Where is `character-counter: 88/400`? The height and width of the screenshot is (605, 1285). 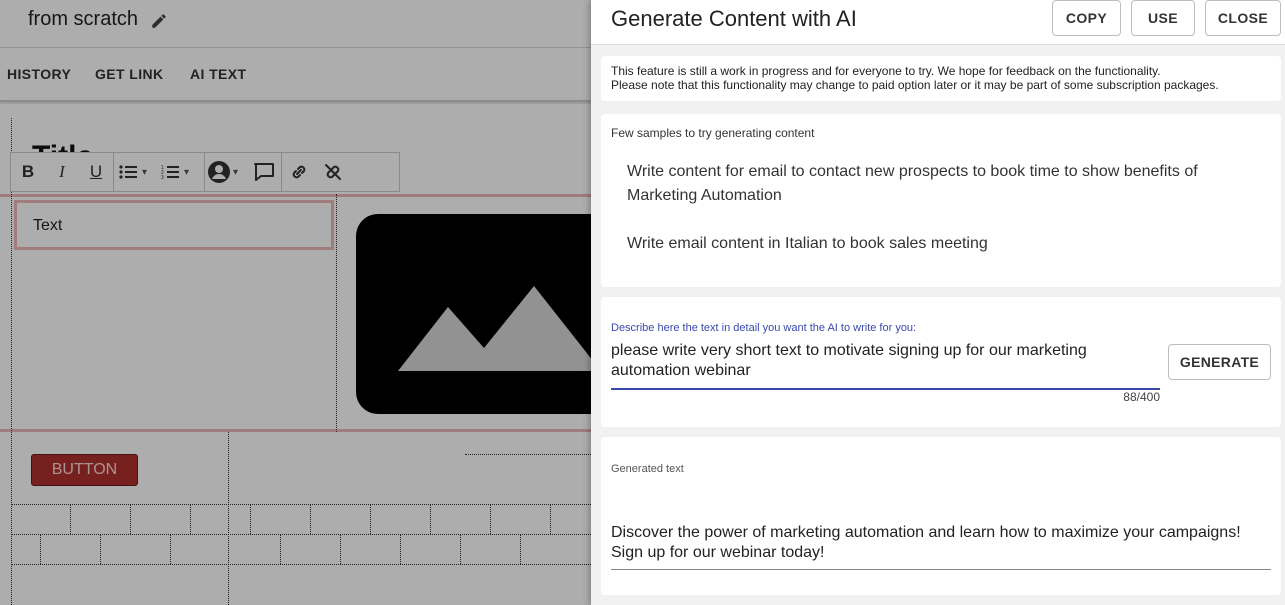 character-counter: 88/400 is located at coordinates (1141, 397).